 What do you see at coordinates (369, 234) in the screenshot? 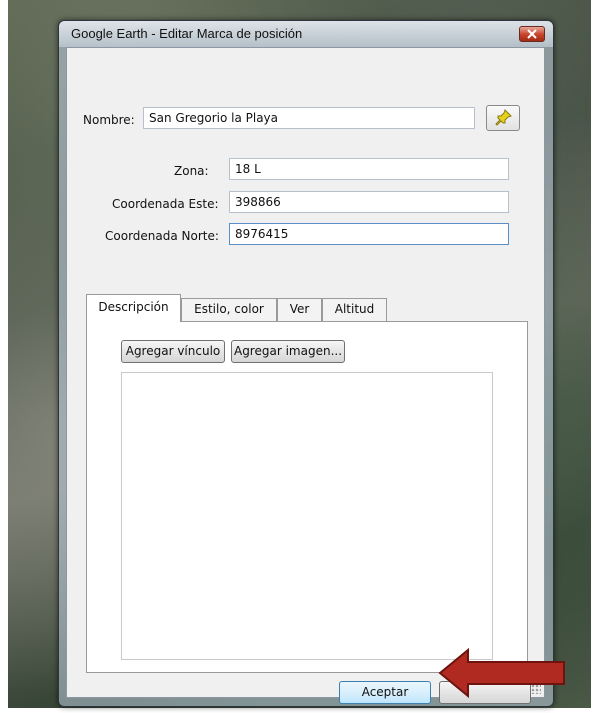
I see `north-coordinate-field: 8976415` at bounding box center [369, 234].